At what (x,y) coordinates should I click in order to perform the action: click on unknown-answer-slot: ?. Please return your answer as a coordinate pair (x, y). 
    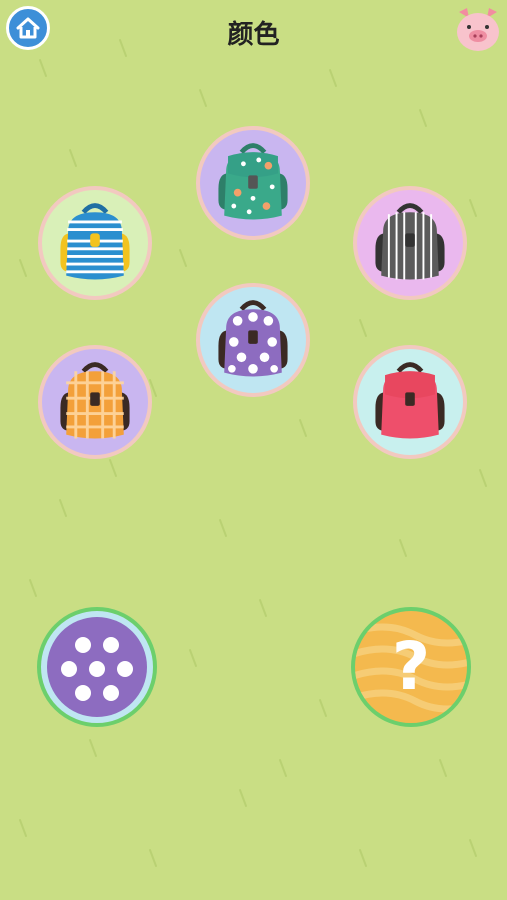
    Looking at the image, I should click on (411, 667).